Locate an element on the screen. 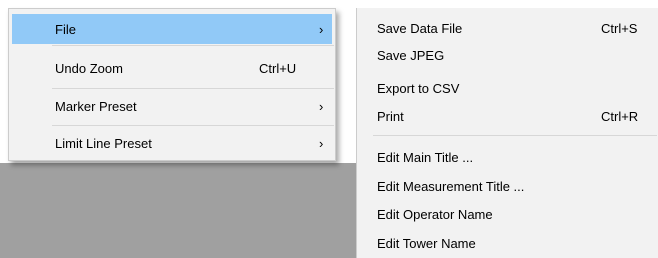 Image resolution: width=658 pixels, height=258 pixels. submenu-item-label: Save JPEG is located at coordinates (411, 55).